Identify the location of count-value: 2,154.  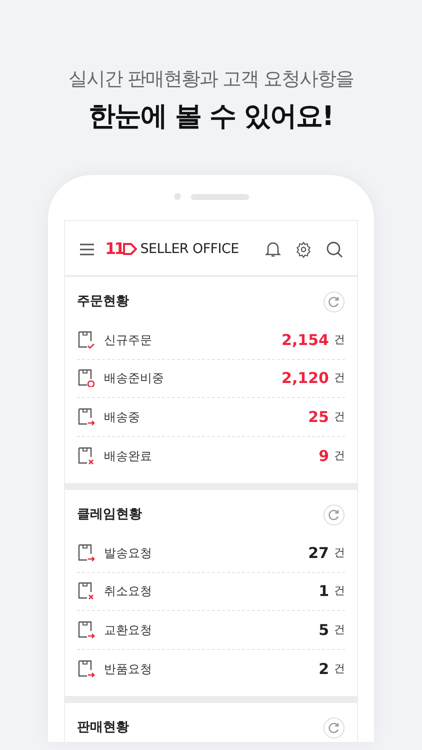
(305, 340).